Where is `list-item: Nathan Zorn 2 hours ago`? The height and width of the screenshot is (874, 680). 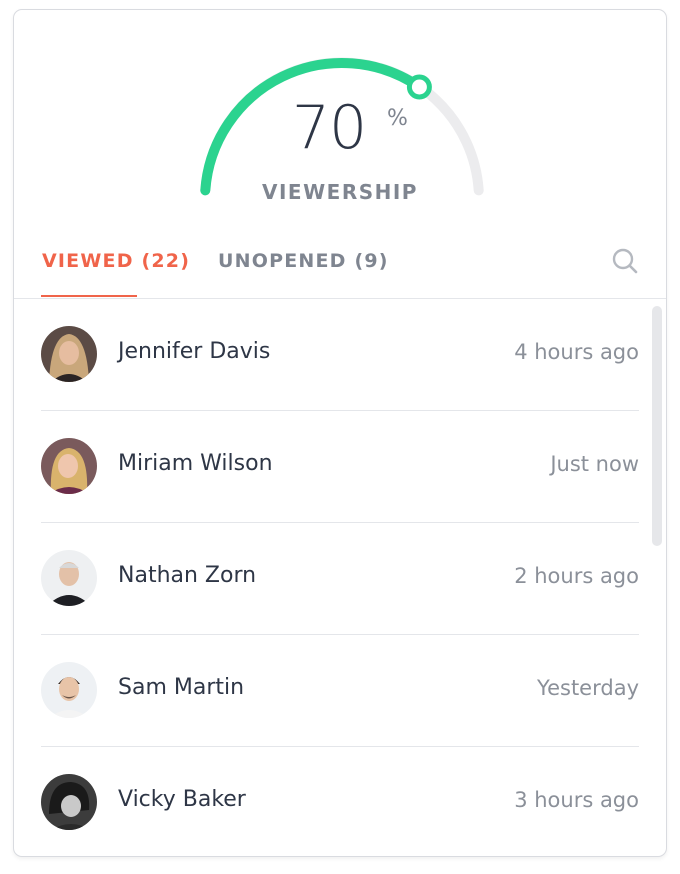
list-item: Nathan Zorn 2 hours ago is located at coordinates (340, 579).